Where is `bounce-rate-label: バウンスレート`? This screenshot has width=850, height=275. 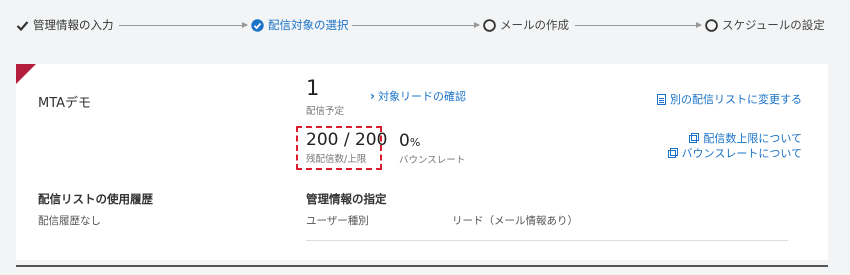 bounce-rate-label: バウンスレート is located at coordinates (432, 160).